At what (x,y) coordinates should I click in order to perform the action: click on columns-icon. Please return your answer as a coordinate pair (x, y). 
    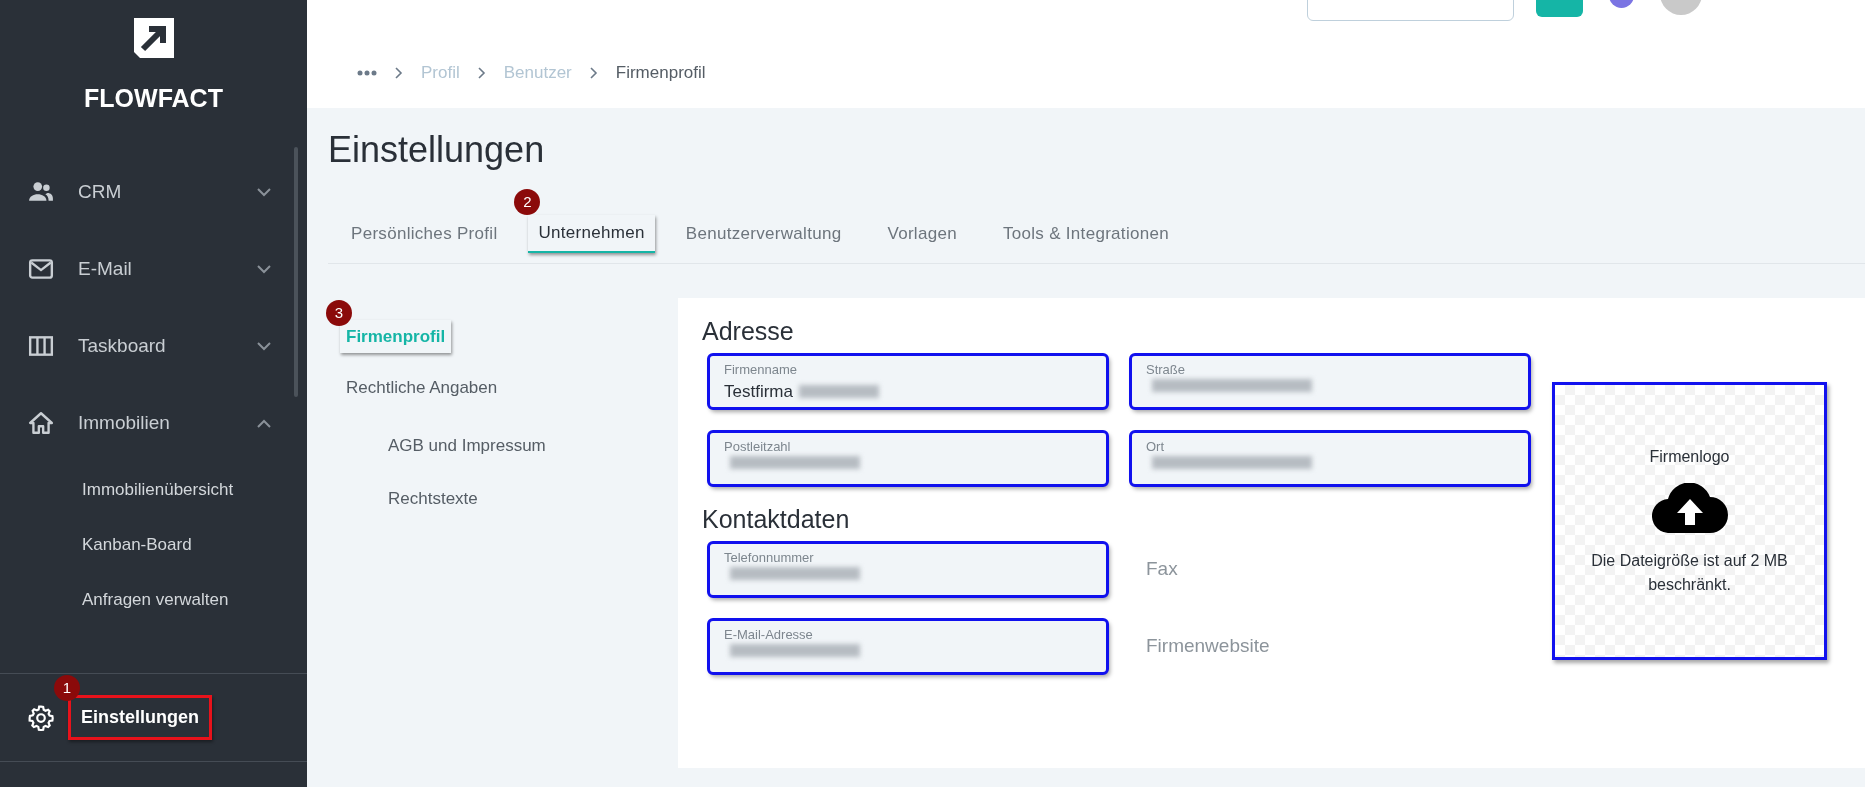
    Looking at the image, I should click on (41, 346).